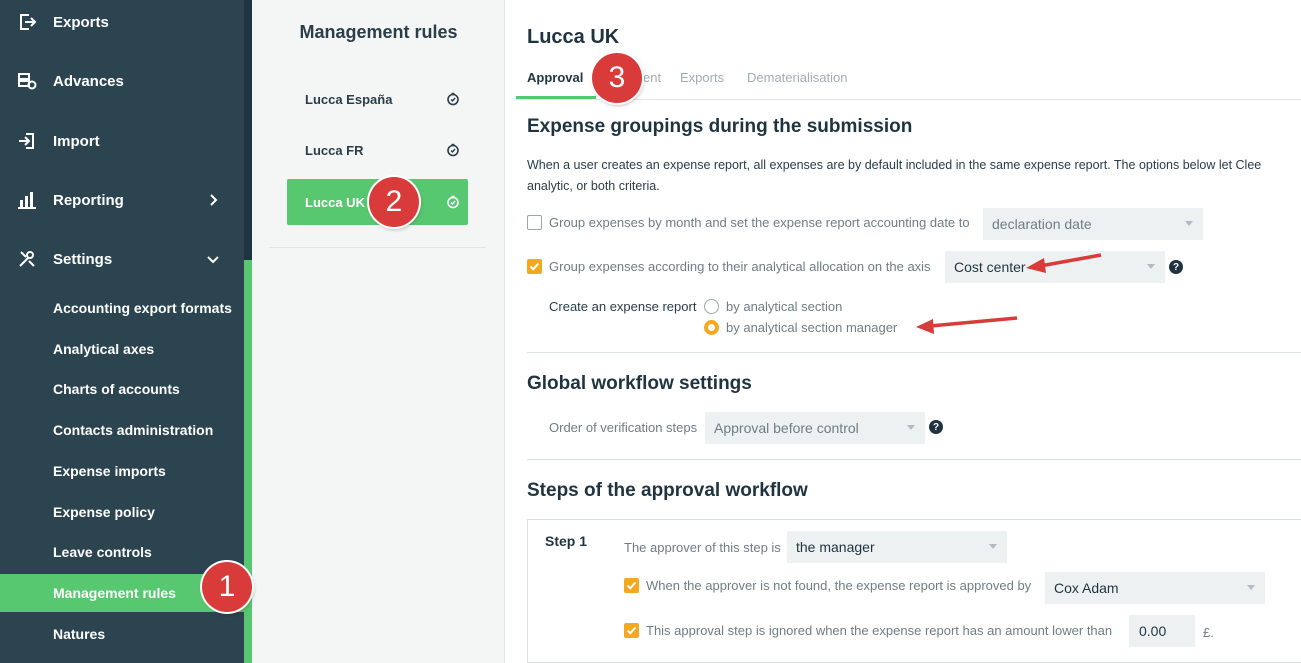 The width and height of the screenshot is (1301, 663). What do you see at coordinates (639, 383) in the screenshot?
I see `section-heading-workflow: Global workflow settings` at bounding box center [639, 383].